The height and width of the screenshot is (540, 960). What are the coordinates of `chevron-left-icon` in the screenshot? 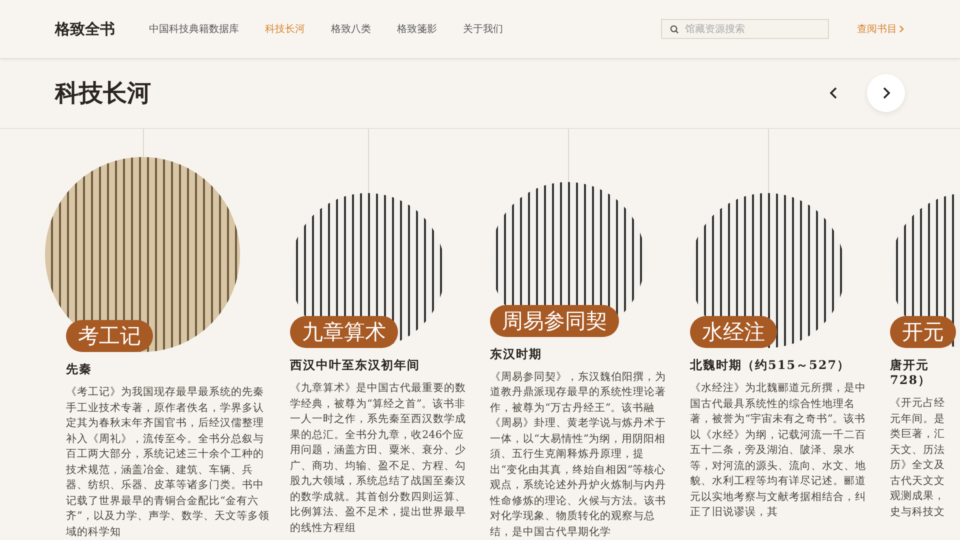 It's located at (834, 93).